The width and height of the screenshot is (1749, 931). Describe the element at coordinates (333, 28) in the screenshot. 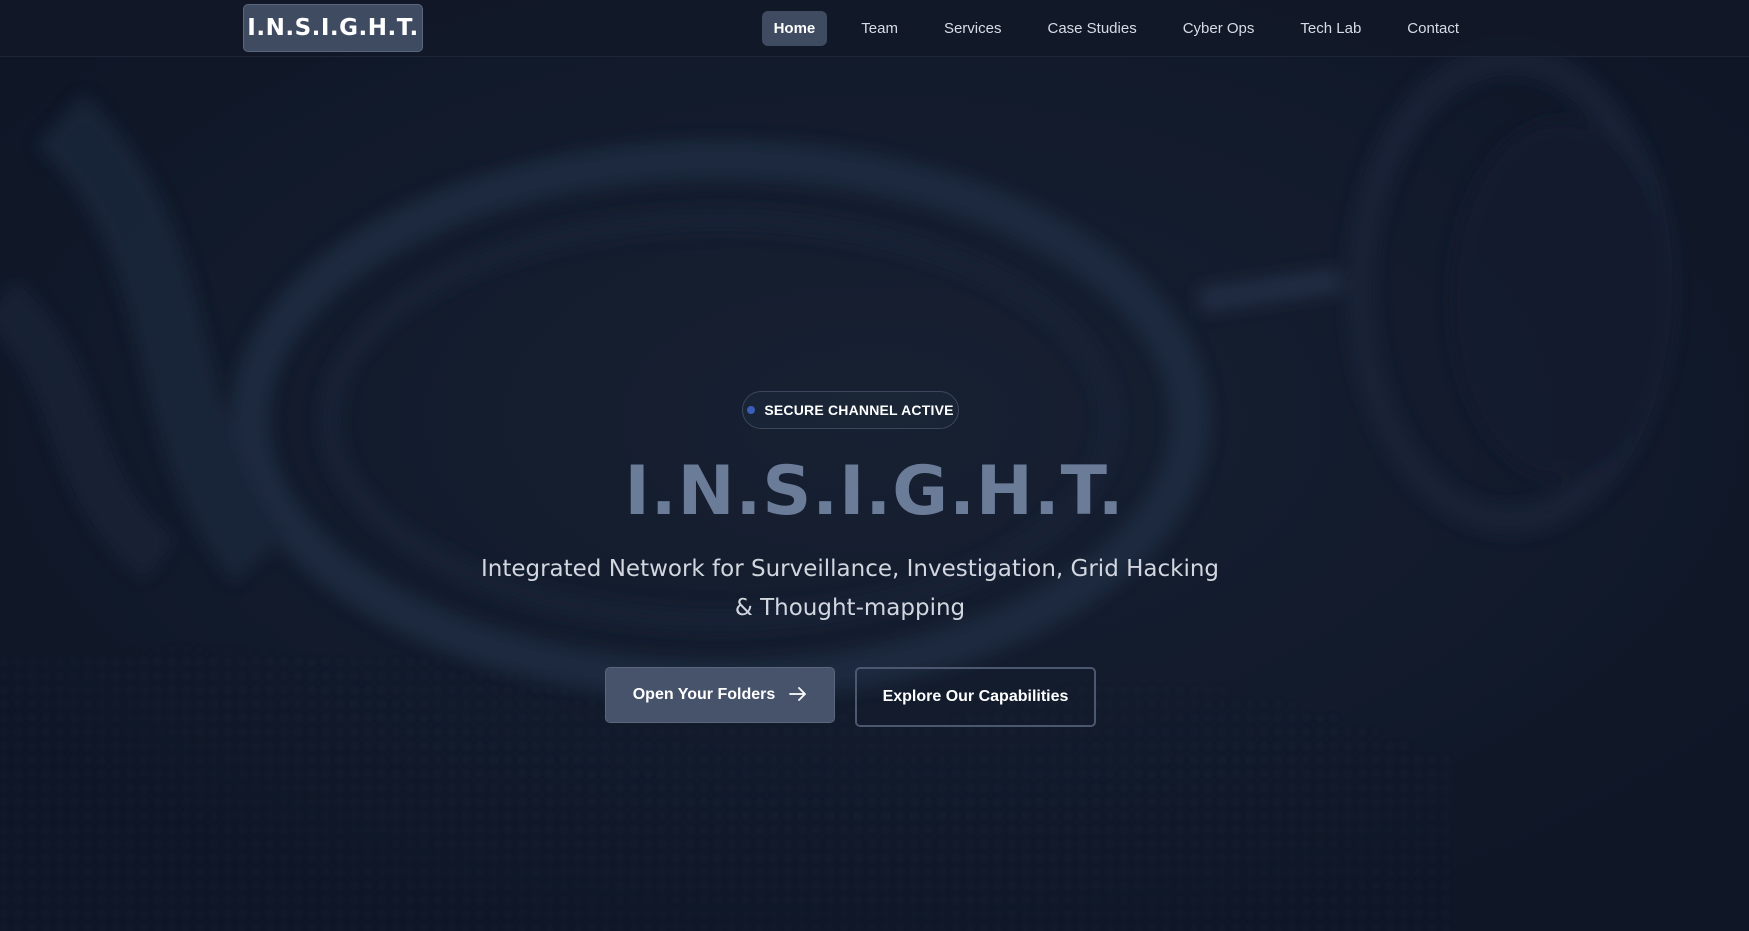

I see `brand-logo: I.N.S.I.G.H.T.` at that location.